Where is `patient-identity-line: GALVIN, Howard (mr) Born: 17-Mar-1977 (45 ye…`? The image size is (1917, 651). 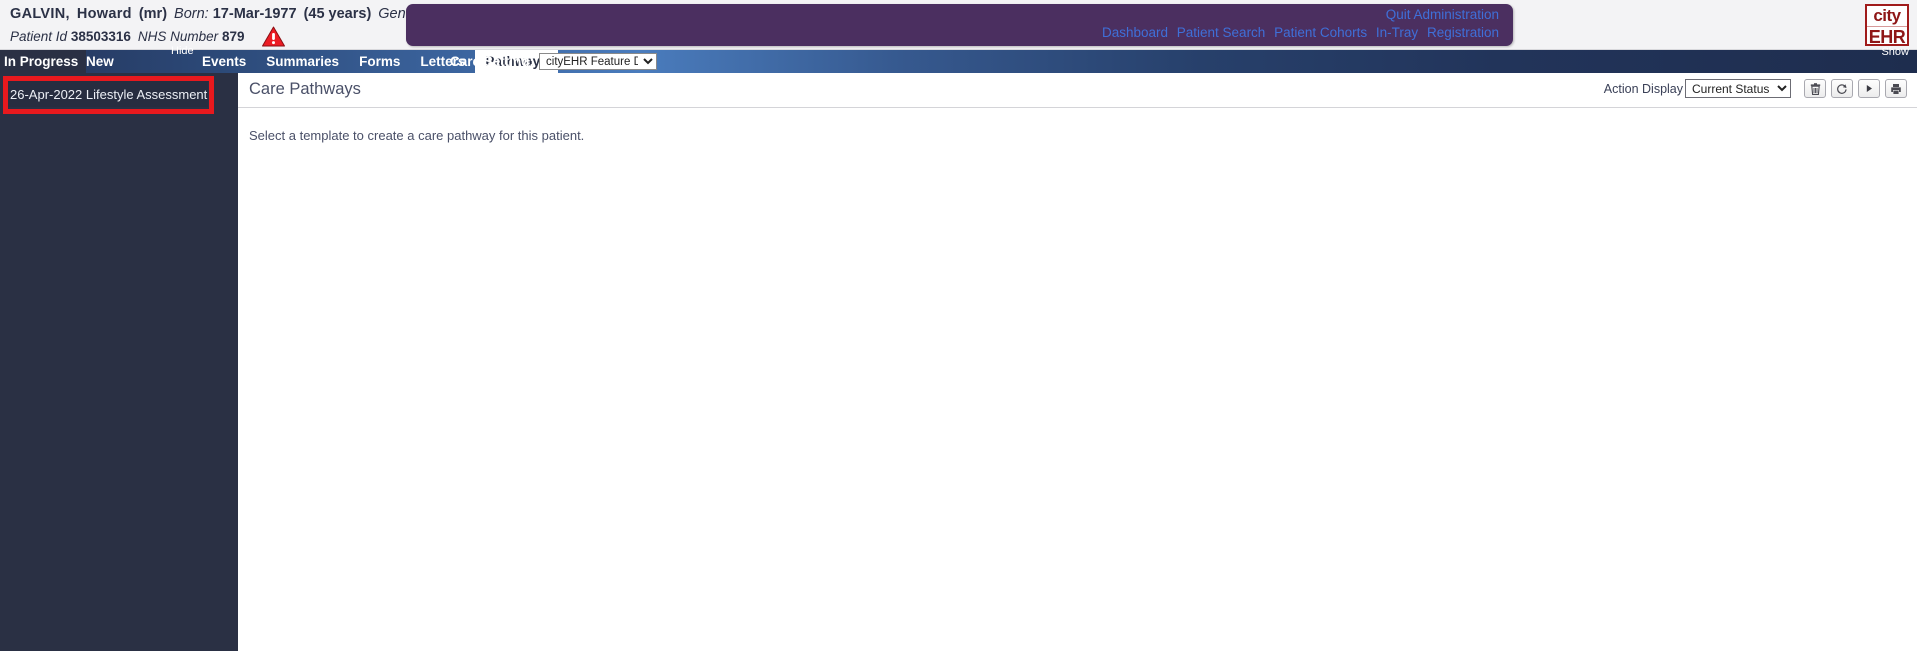
patient-identity-line: GALVIN, Howard (mr) Born: 17-Mar-1977 (45 ye… is located at coordinates (239, 14).